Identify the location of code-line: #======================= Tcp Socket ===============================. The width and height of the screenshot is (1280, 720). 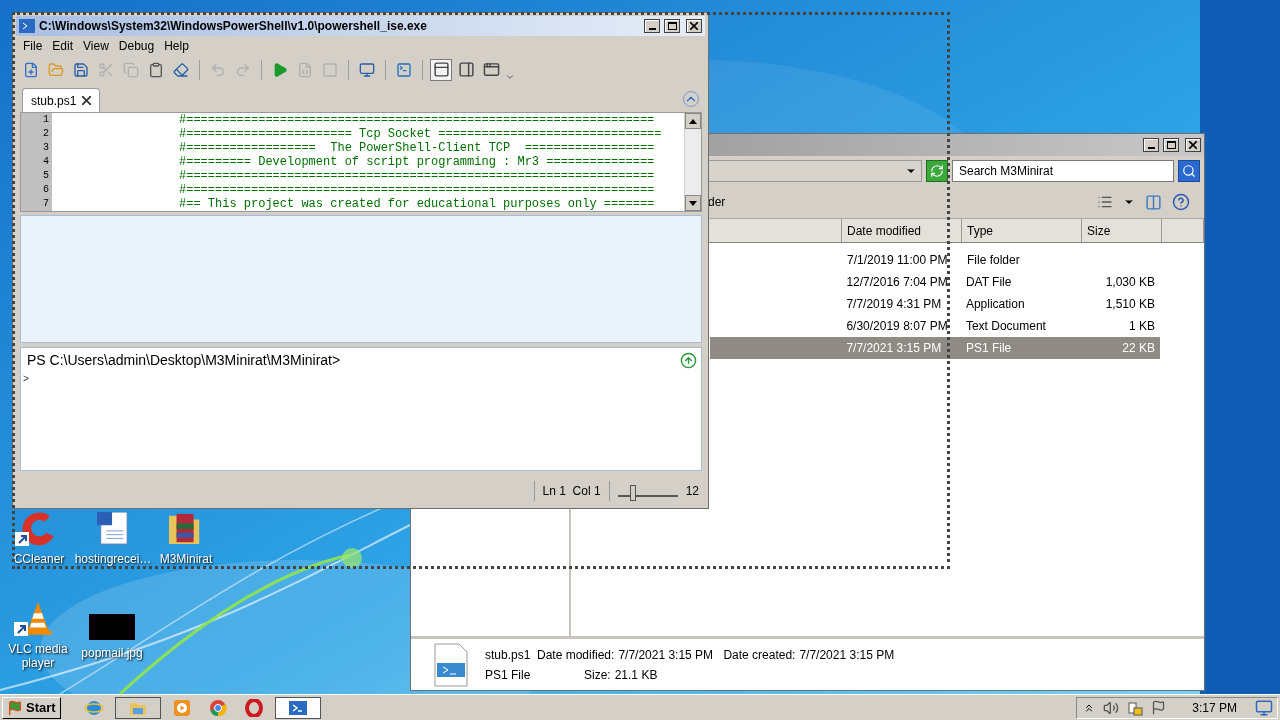
(421, 134).